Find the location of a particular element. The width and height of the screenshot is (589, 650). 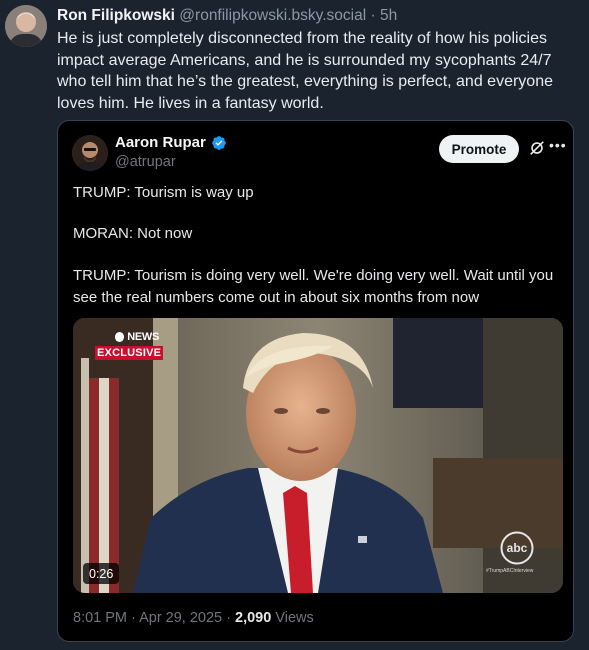

abc-logo-icon: abc is located at coordinates (517, 548).